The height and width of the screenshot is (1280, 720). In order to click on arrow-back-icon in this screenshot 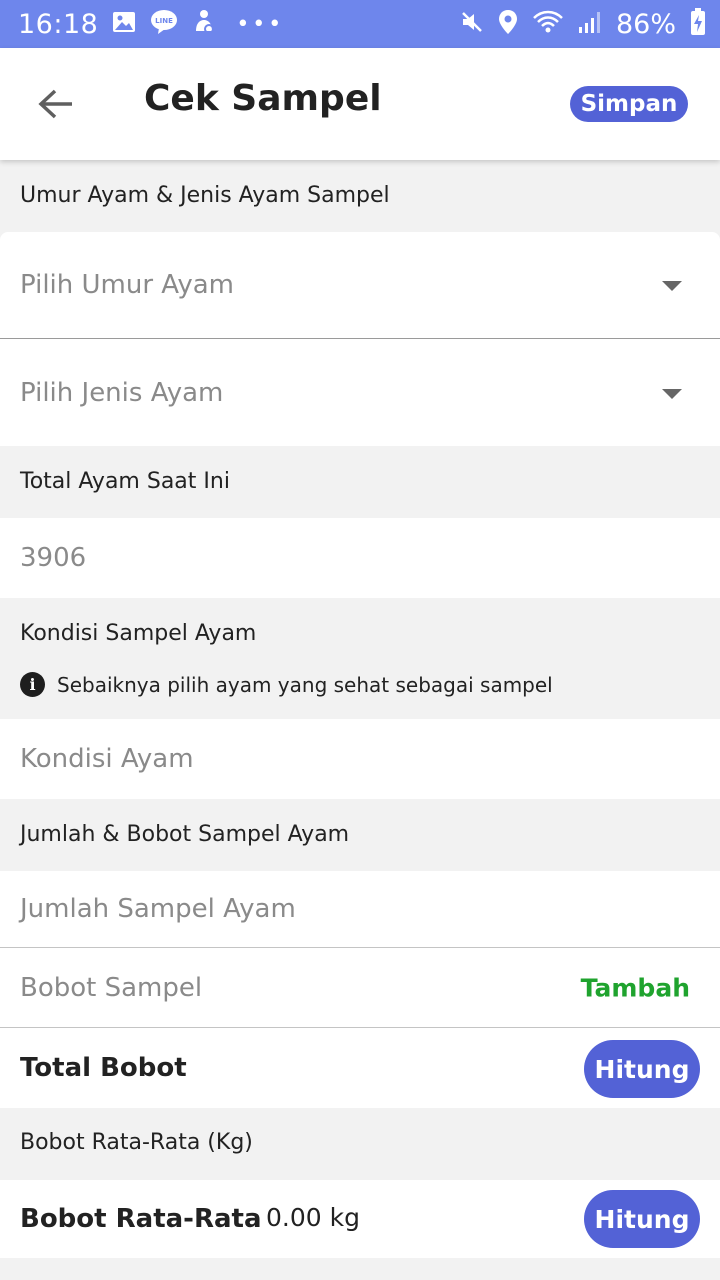, I will do `click(55, 104)`.